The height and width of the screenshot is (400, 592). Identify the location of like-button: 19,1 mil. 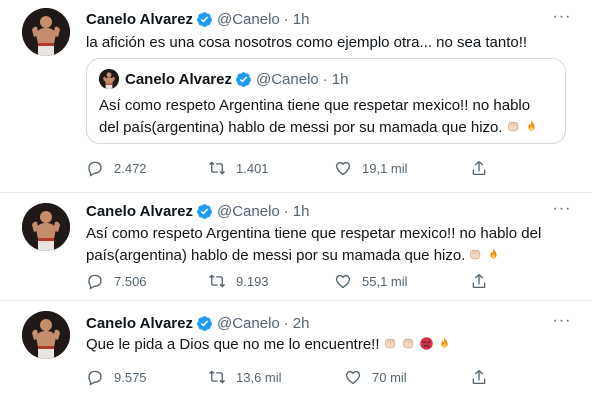
(371, 168).